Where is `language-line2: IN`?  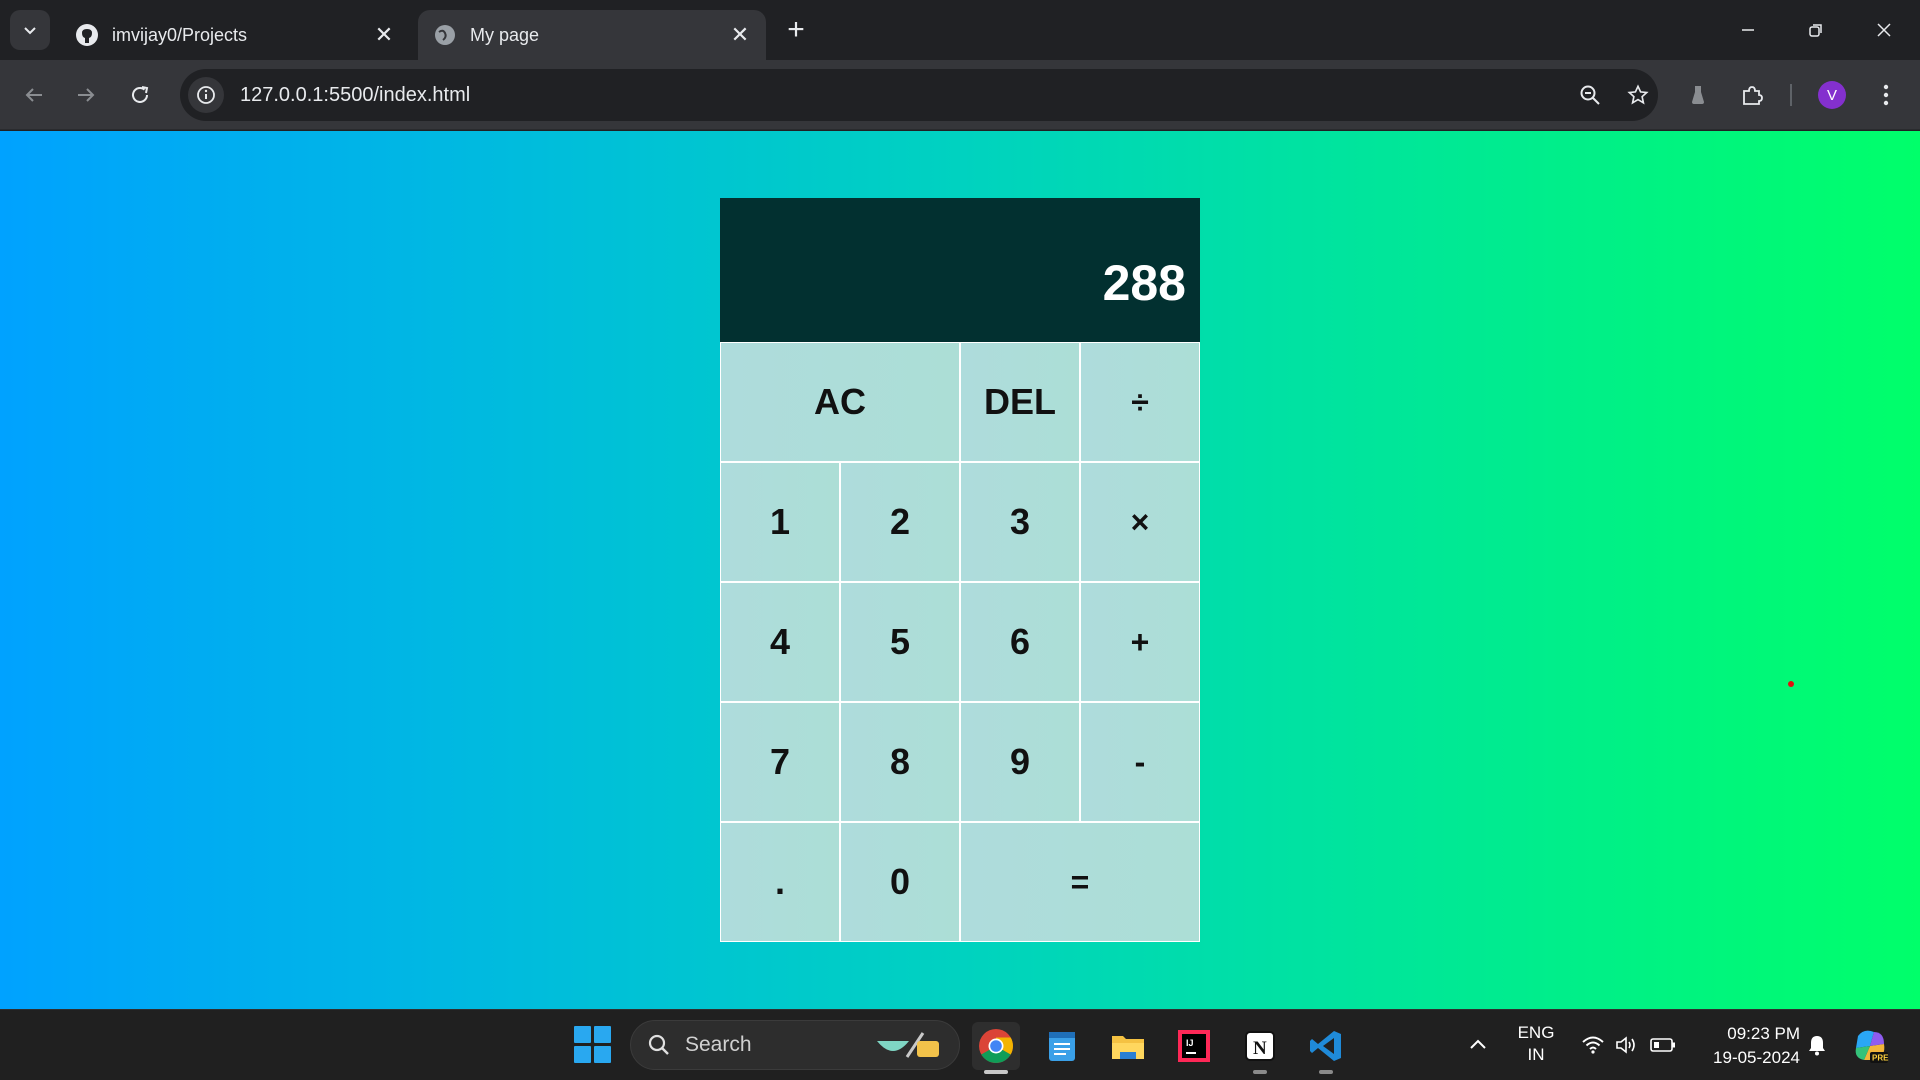
language-line2: IN is located at coordinates (1536, 1054).